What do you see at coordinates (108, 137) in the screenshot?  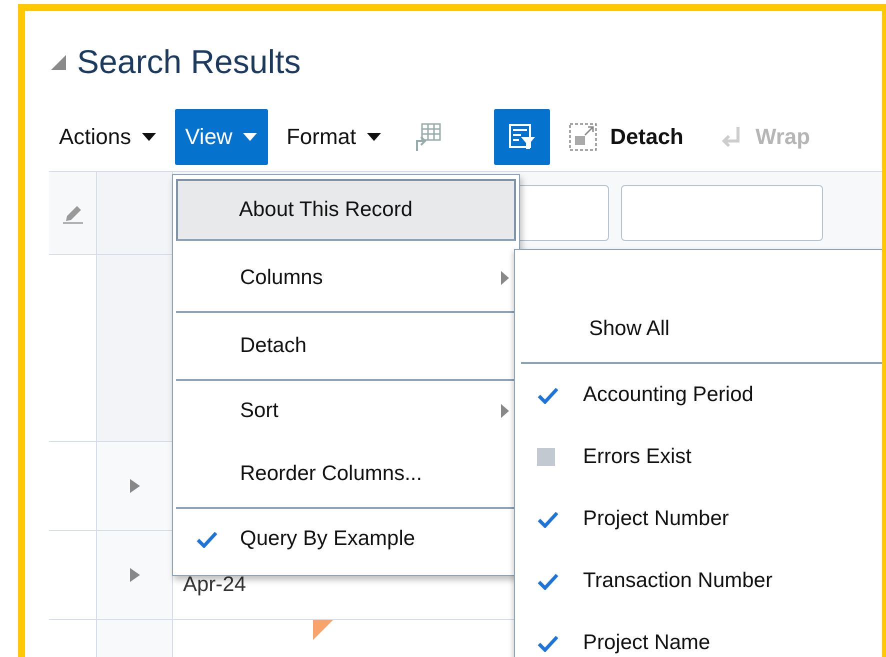 I see `toolbar-menu-button: Actions` at bounding box center [108, 137].